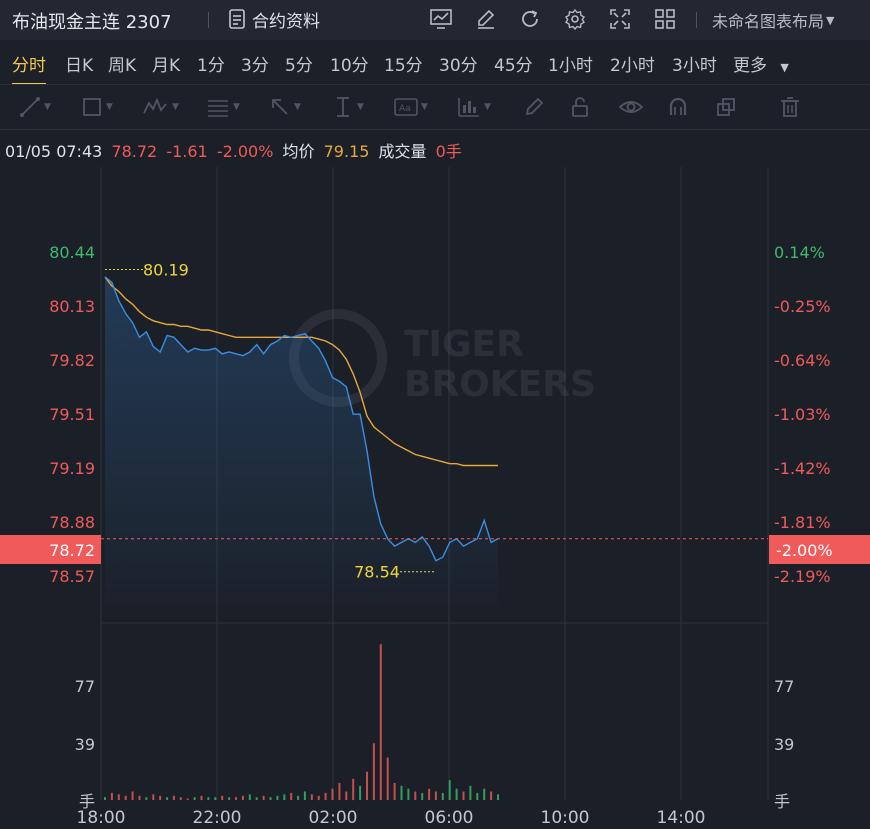  What do you see at coordinates (565, 818) in the screenshot?
I see `time-tick-label: 10:00` at bounding box center [565, 818].